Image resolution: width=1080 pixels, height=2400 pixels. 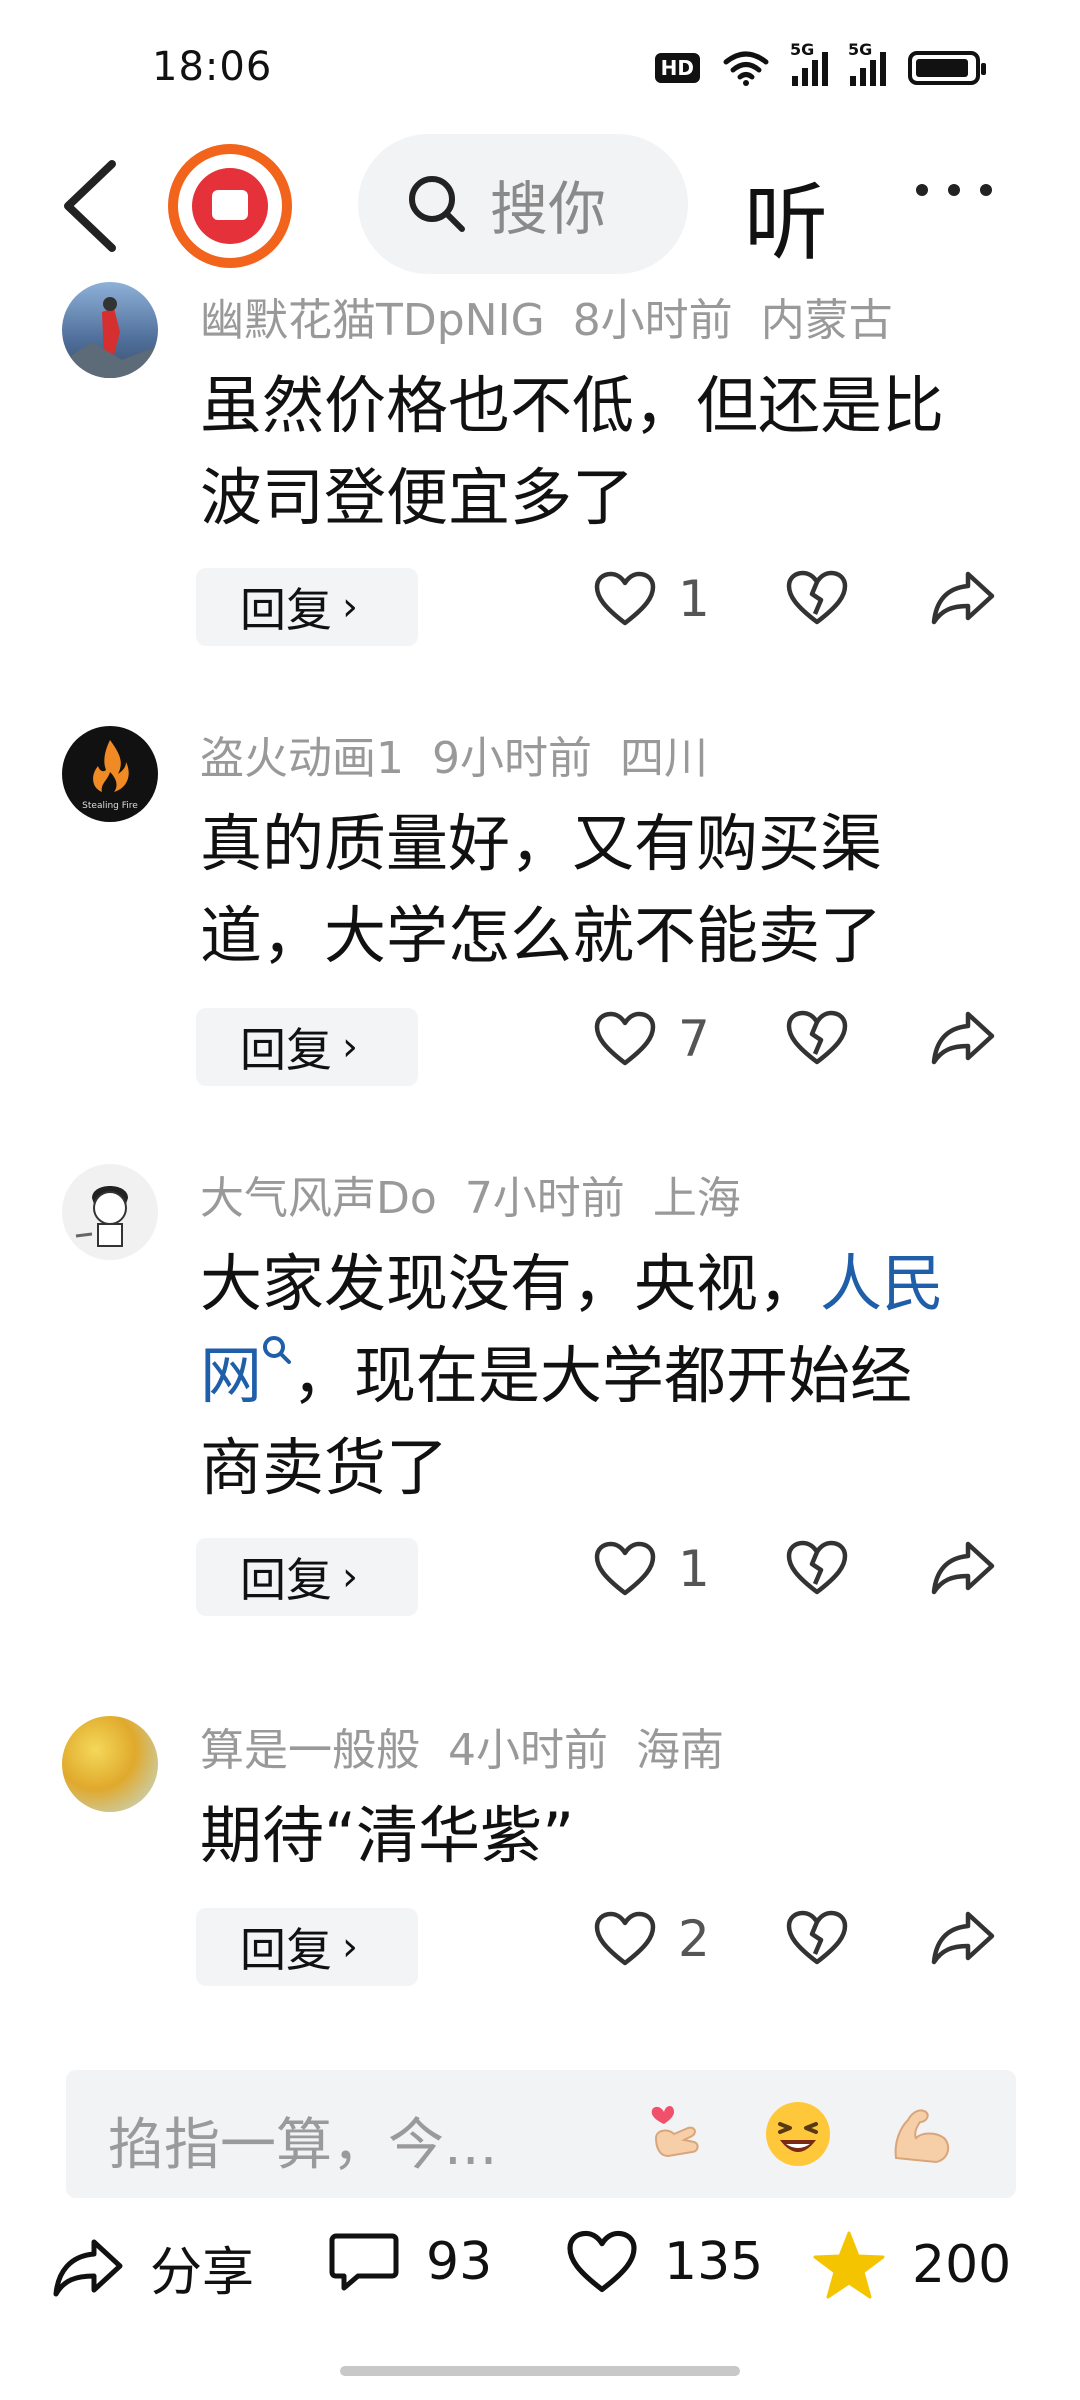 What do you see at coordinates (867, 63) in the screenshot?
I see `signal-icon-2: 5G` at bounding box center [867, 63].